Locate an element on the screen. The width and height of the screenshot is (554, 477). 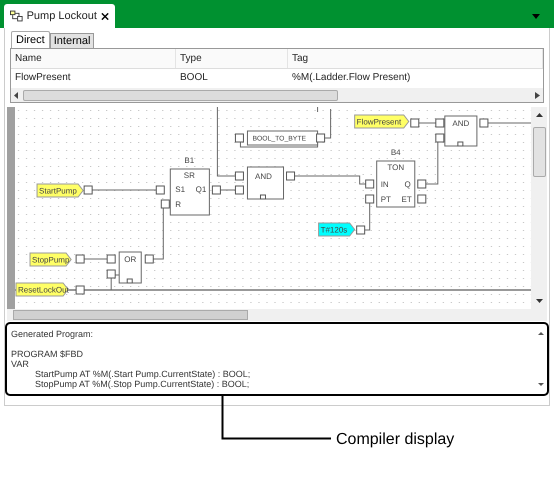
column-header: Name is located at coordinates (93, 58).